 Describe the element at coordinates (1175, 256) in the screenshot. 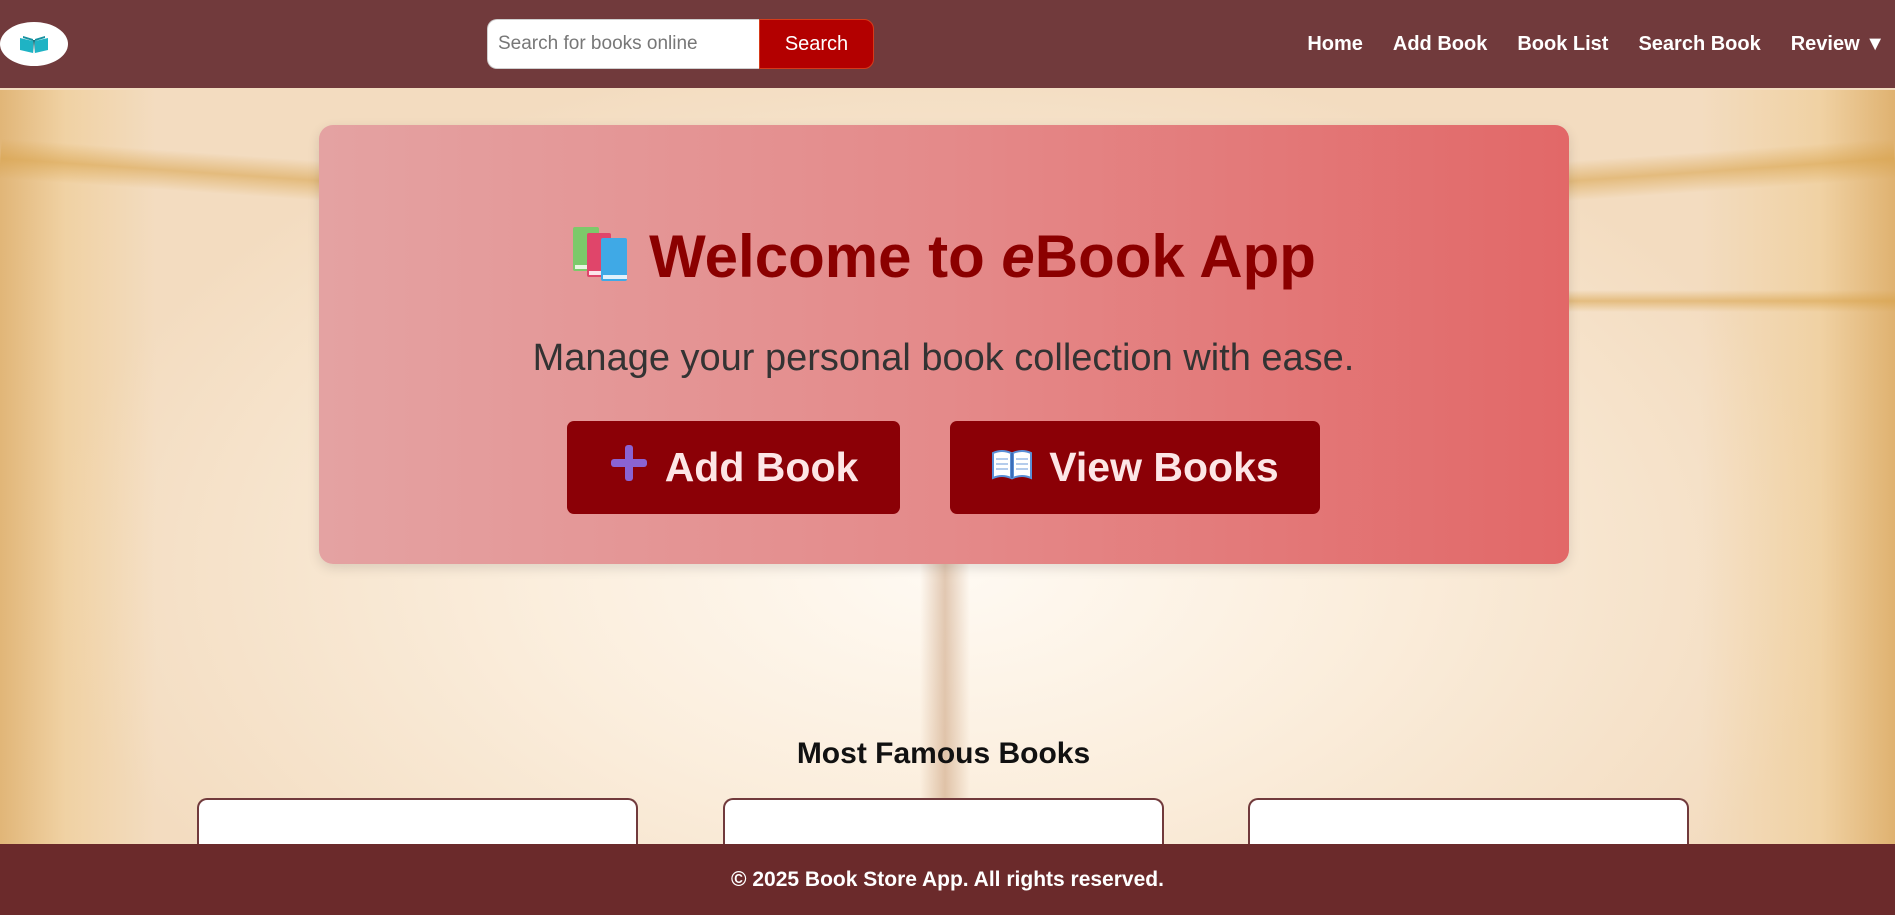

I see `title-rest: Book App` at that location.